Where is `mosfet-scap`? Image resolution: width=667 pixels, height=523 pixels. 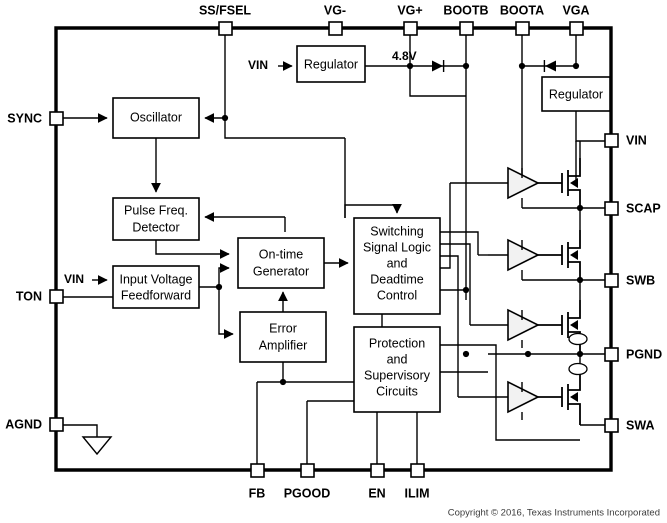 mosfet-scap is located at coordinates (563, 176).